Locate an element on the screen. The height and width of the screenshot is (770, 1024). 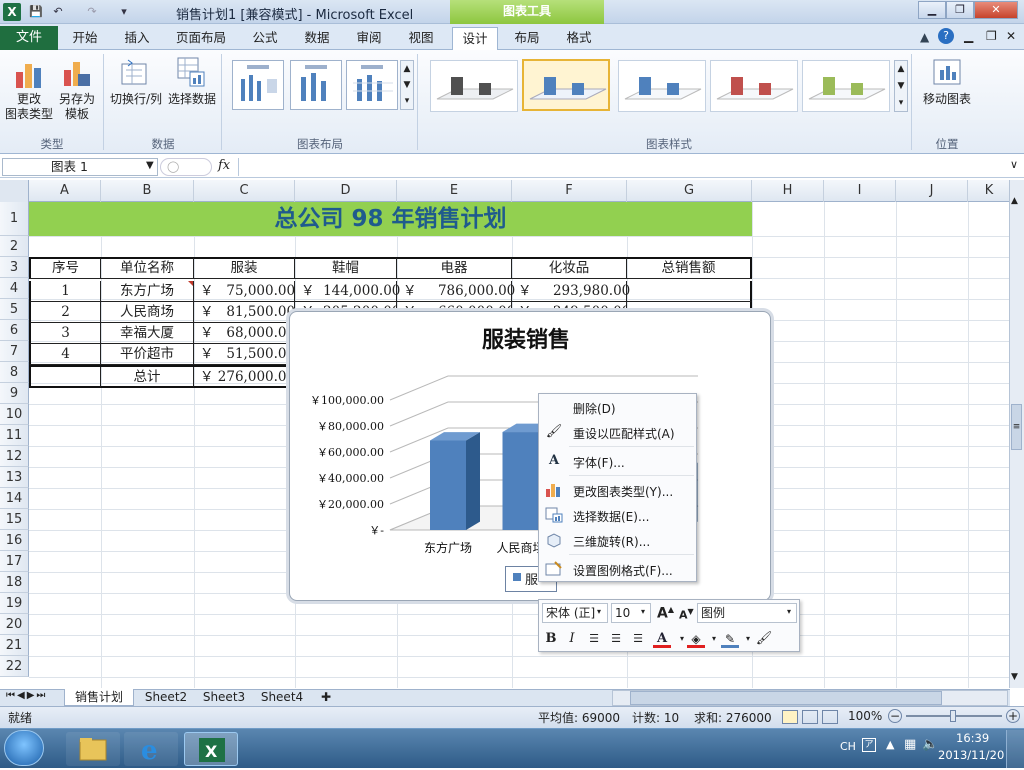
tab-format: 格式 is located at coordinates (579, 38).